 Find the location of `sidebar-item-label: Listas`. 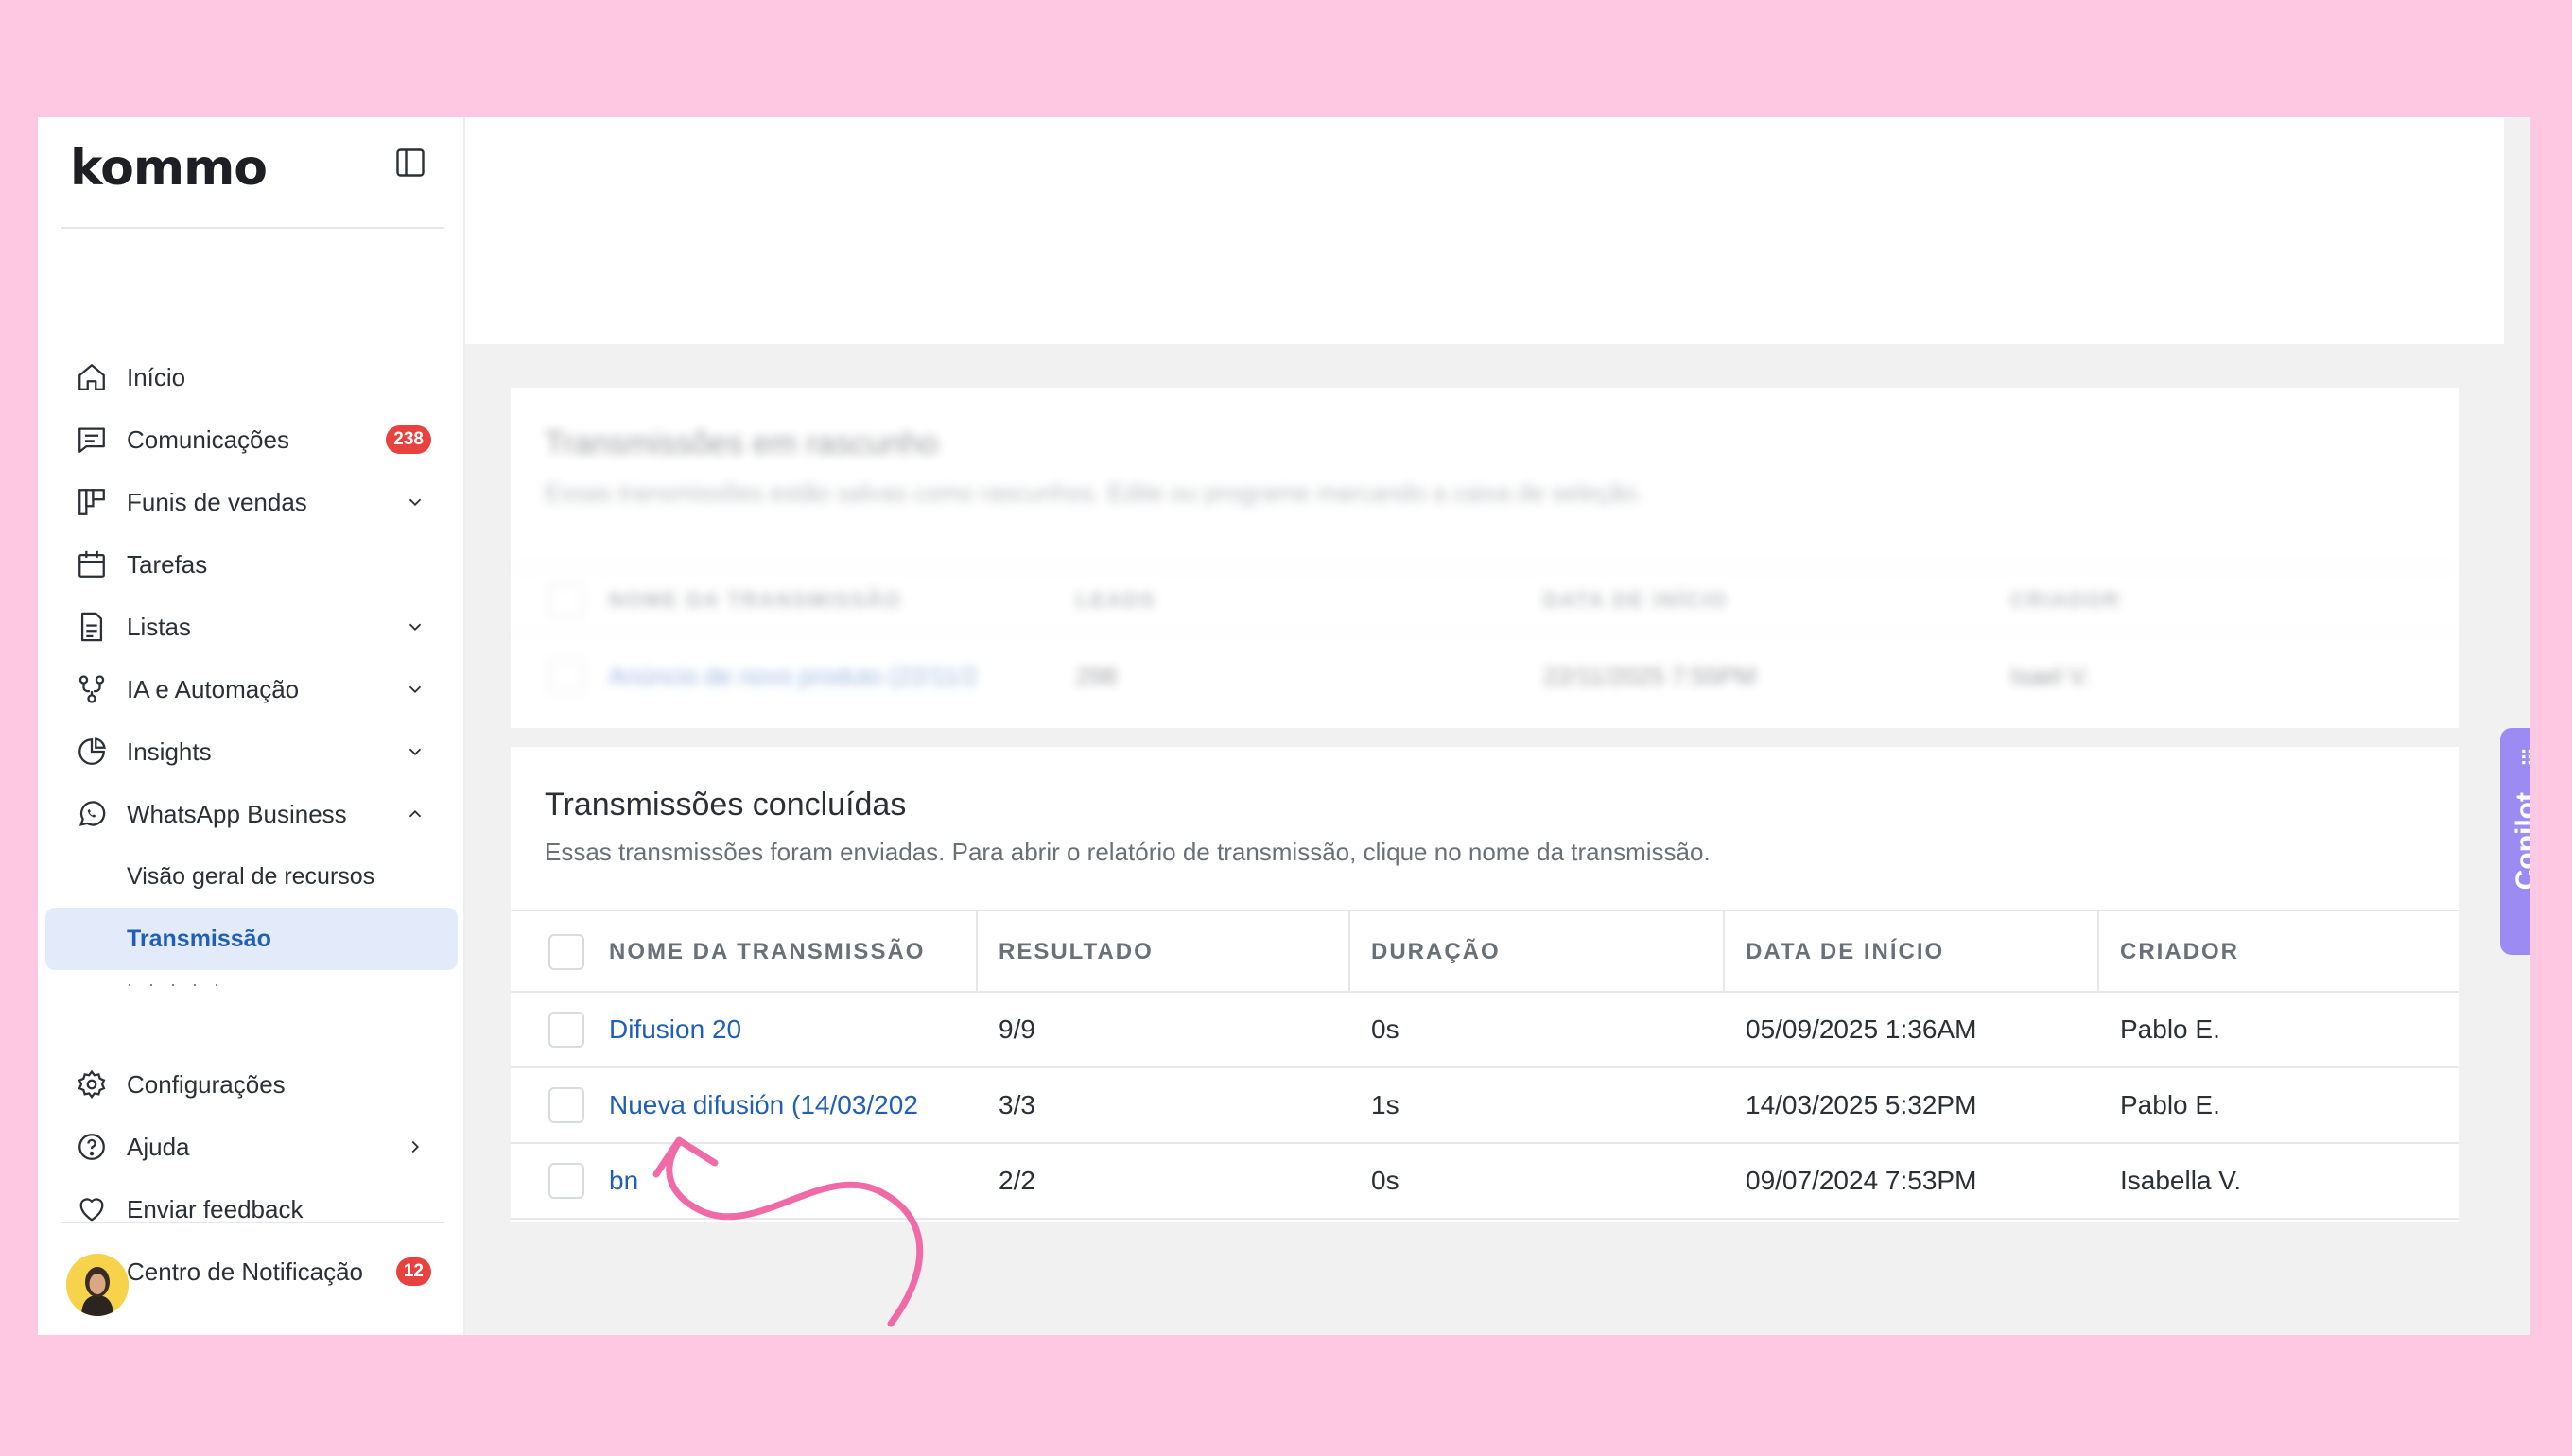

sidebar-item-label: Listas is located at coordinates (159, 626).